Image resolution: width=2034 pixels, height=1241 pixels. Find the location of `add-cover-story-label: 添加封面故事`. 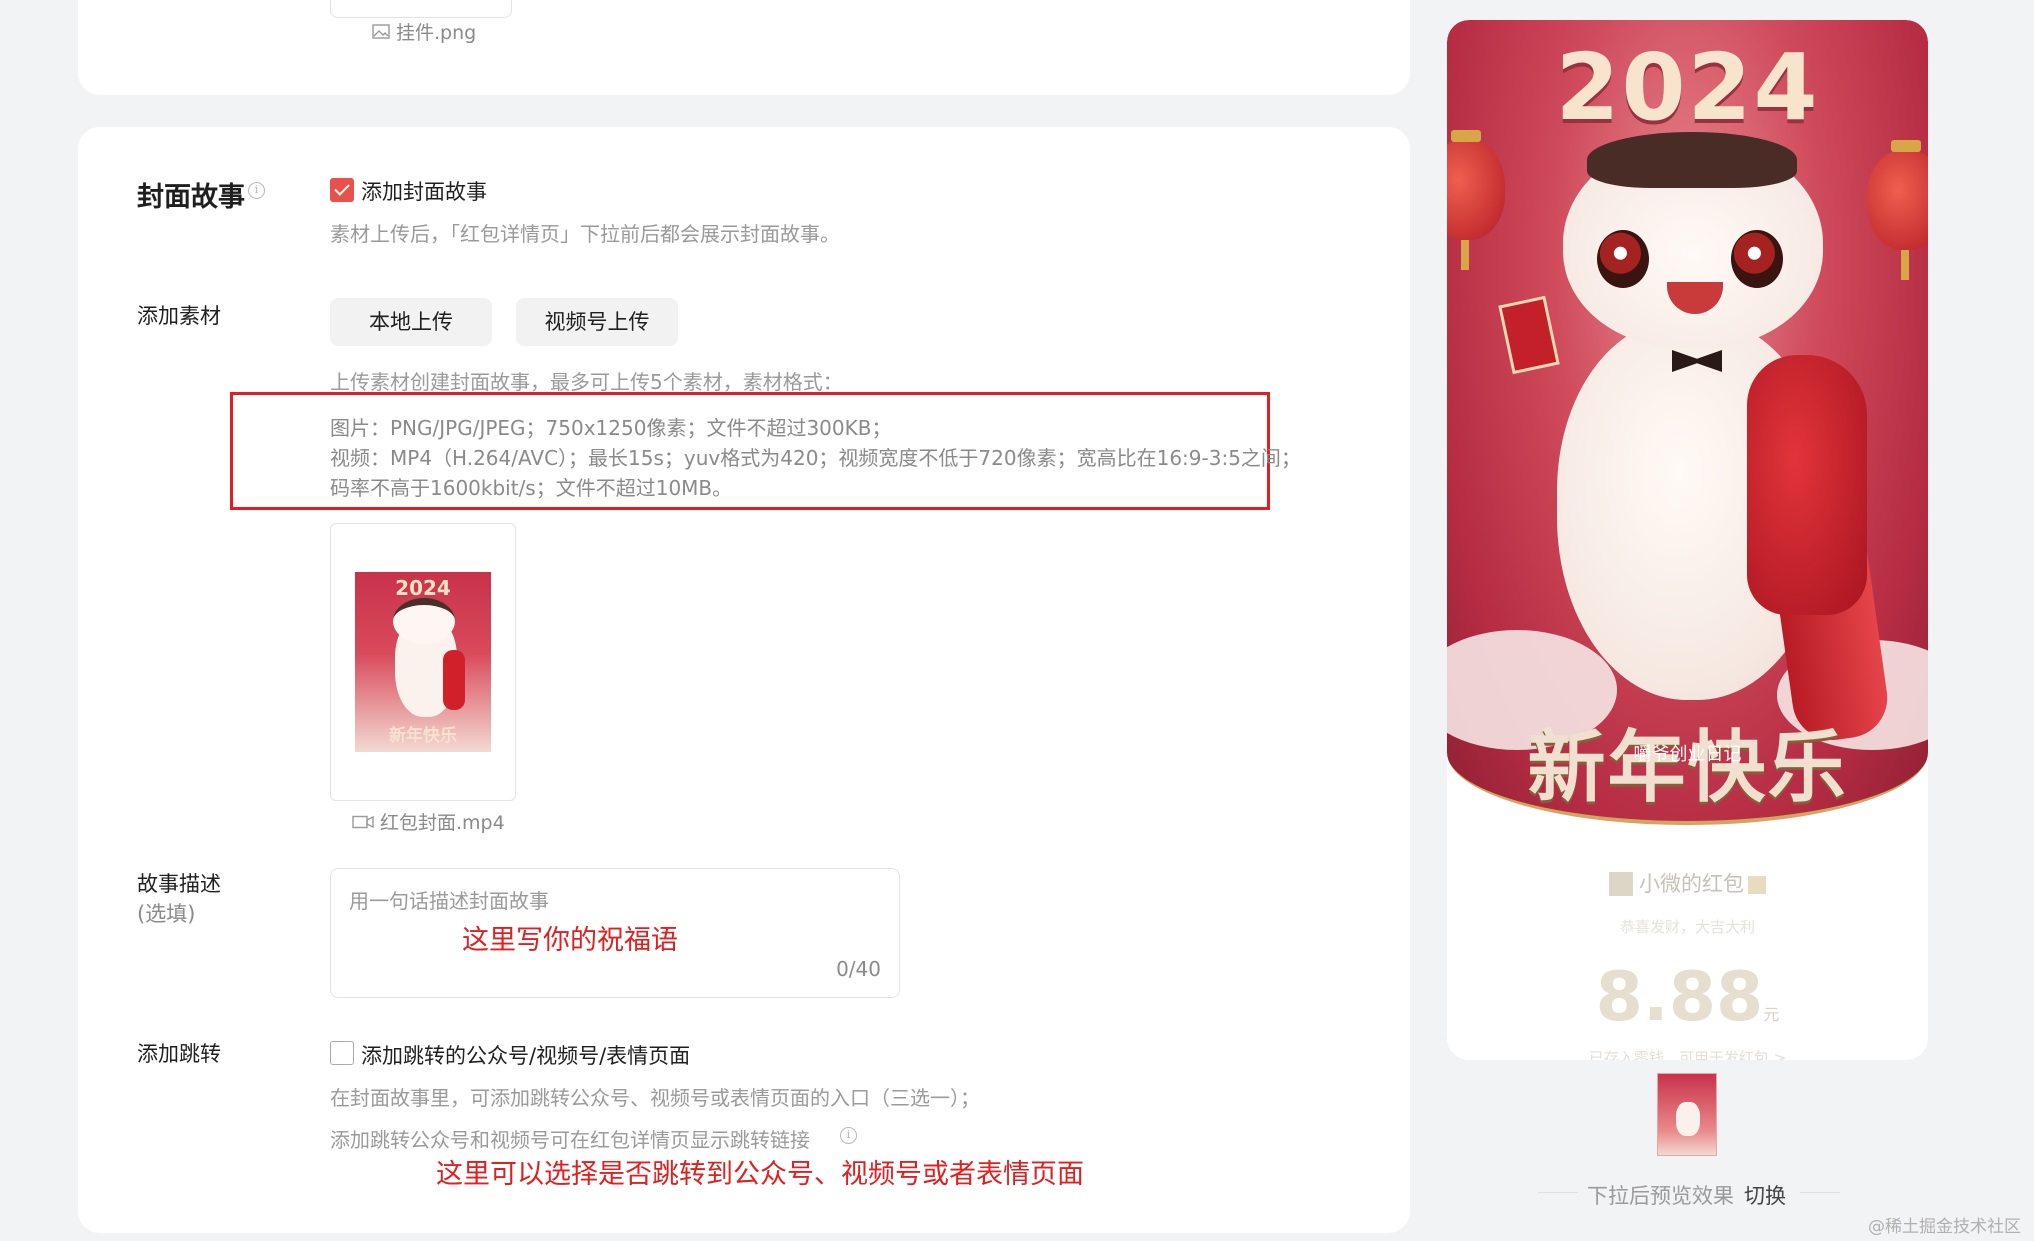

add-cover-story-label: 添加封面故事 is located at coordinates (424, 191).